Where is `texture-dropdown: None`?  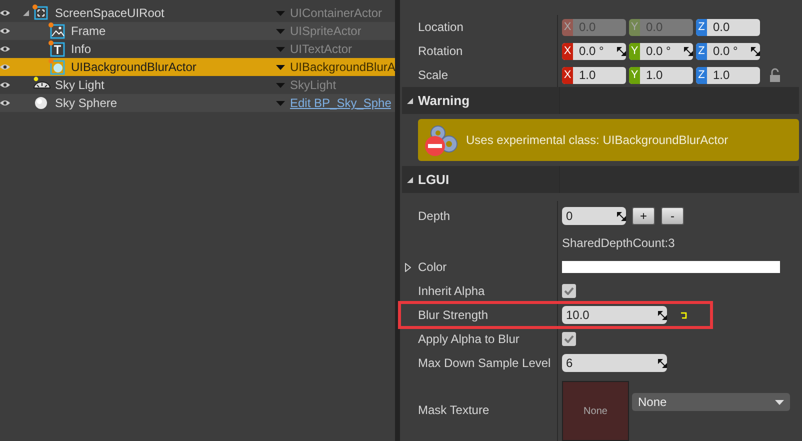 texture-dropdown: None is located at coordinates (711, 402).